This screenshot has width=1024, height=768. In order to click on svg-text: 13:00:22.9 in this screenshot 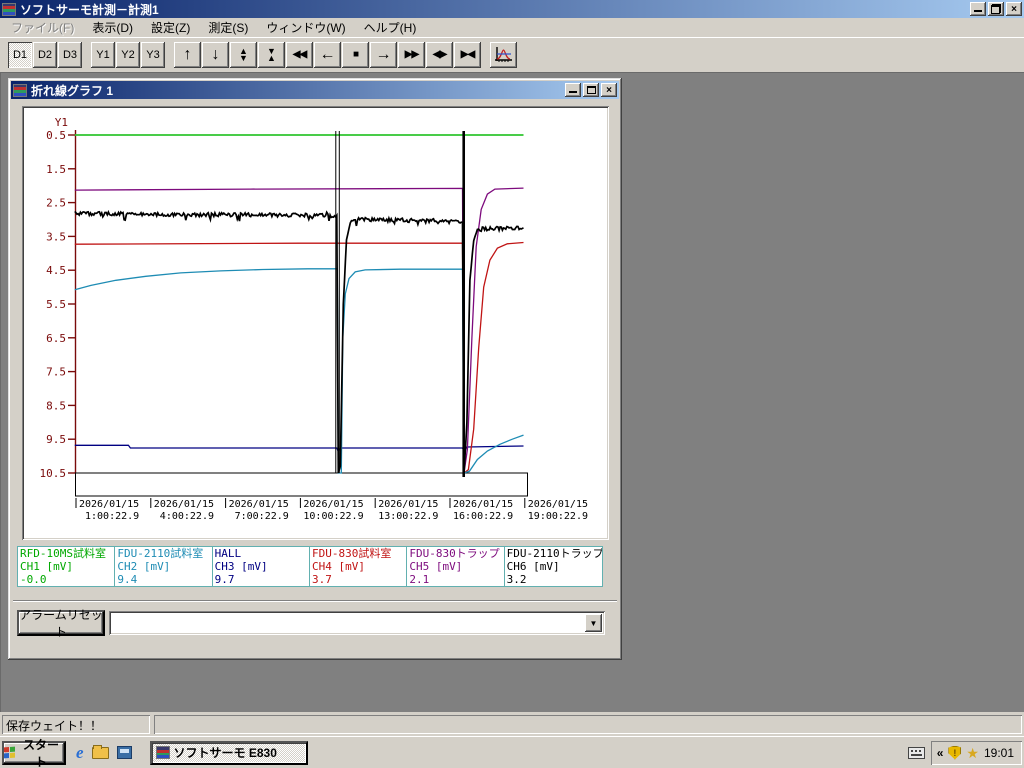, I will do `click(408, 516)`.